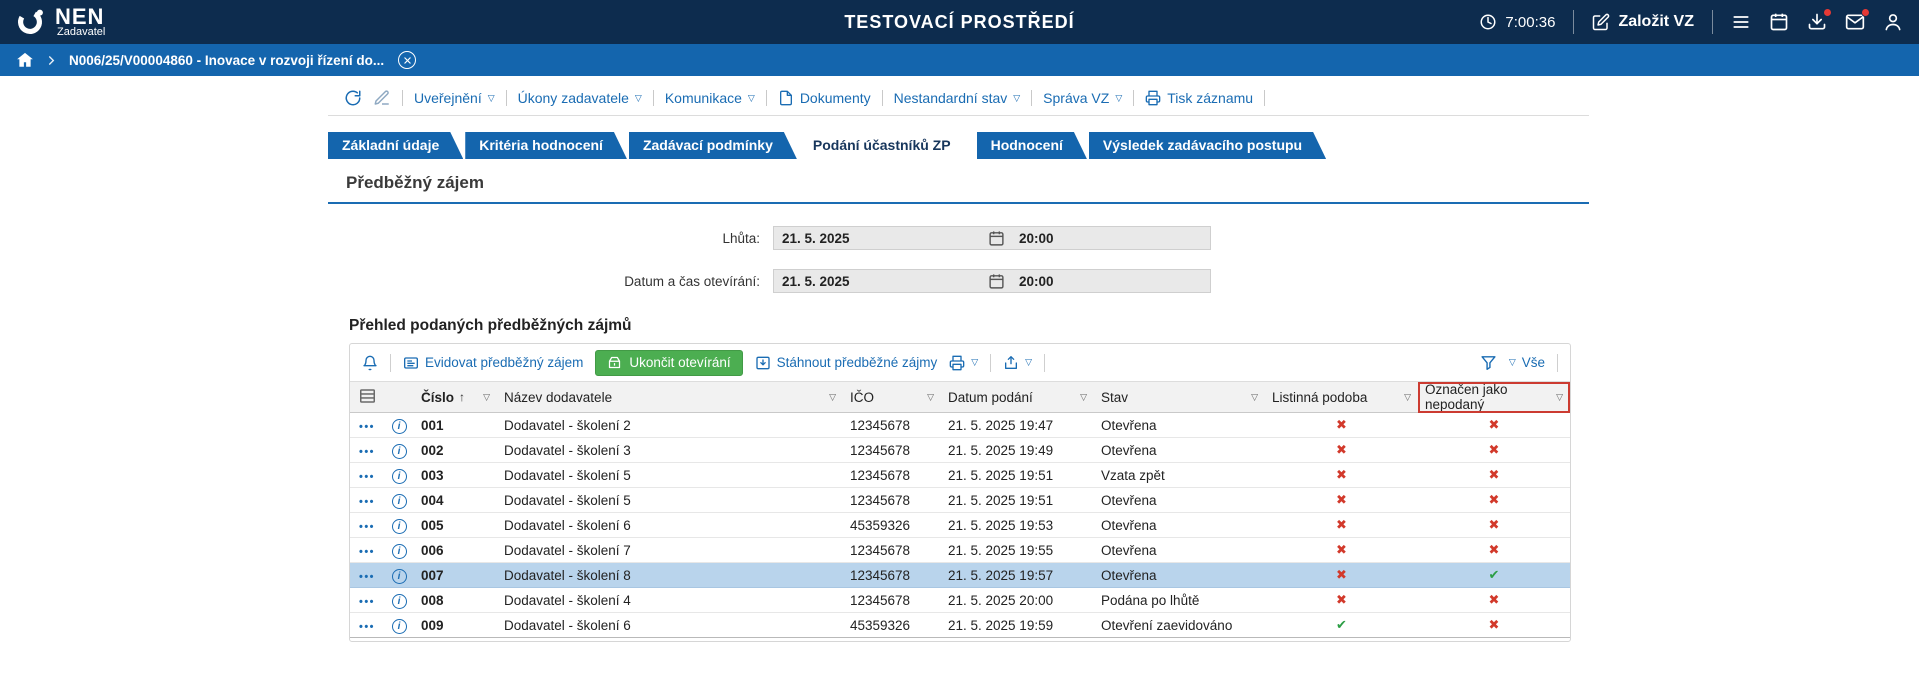 This screenshot has height=686, width=1919. I want to click on column-header-ico: IČO ▽, so click(892, 397).